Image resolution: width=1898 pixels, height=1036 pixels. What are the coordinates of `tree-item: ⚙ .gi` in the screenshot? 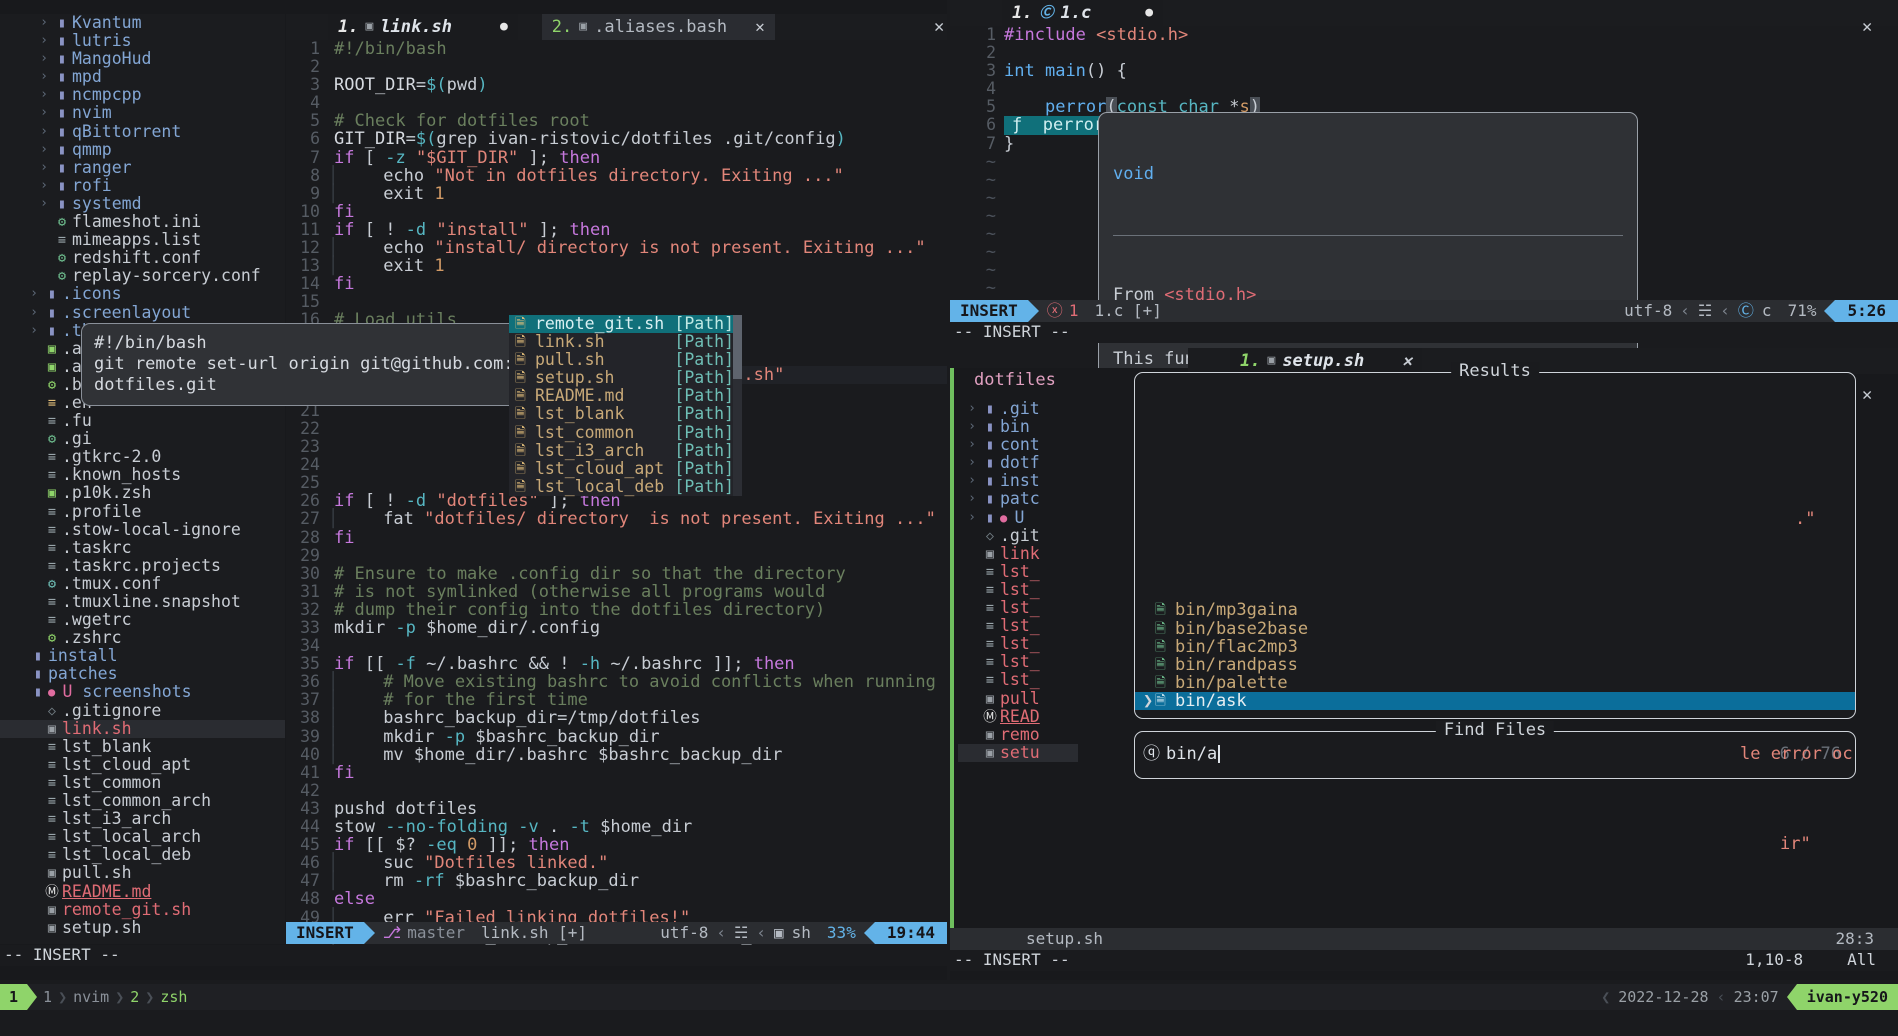 It's located at (142, 439).